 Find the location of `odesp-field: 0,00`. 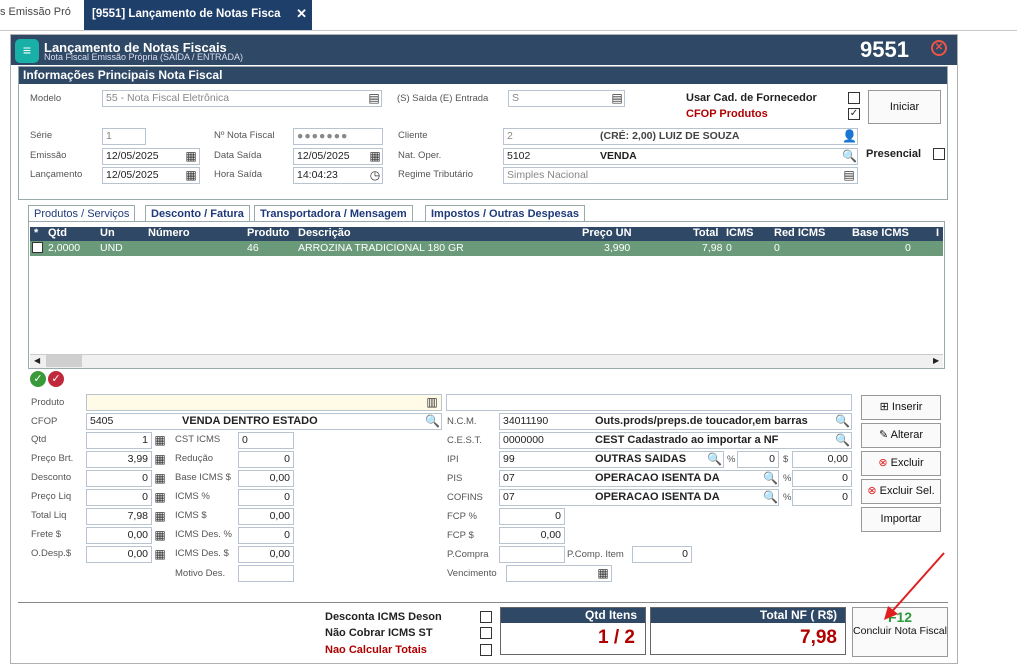

odesp-field: 0,00 is located at coordinates (119, 554).